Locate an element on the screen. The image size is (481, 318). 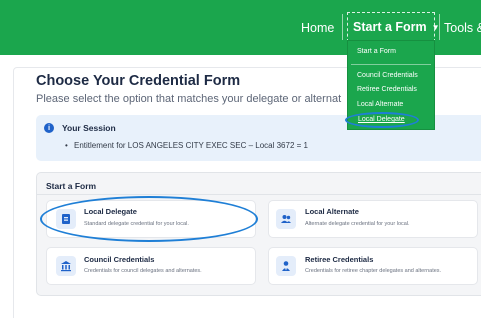
nav-start-form-label: Start a Form is located at coordinates (390, 27).